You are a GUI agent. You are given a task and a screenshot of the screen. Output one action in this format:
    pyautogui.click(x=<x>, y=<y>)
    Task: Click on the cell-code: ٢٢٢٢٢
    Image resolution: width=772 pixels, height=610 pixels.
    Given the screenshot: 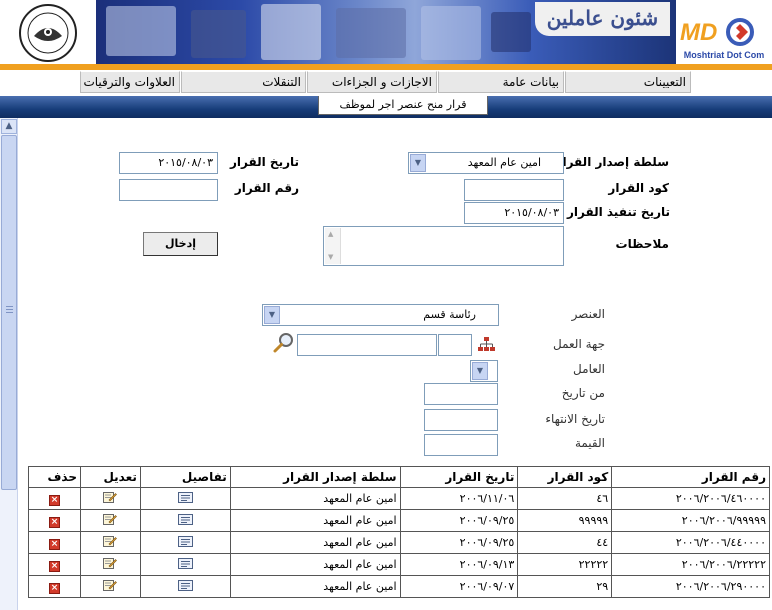 What is the action you would take?
    pyautogui.click(x=565, y=564)
    